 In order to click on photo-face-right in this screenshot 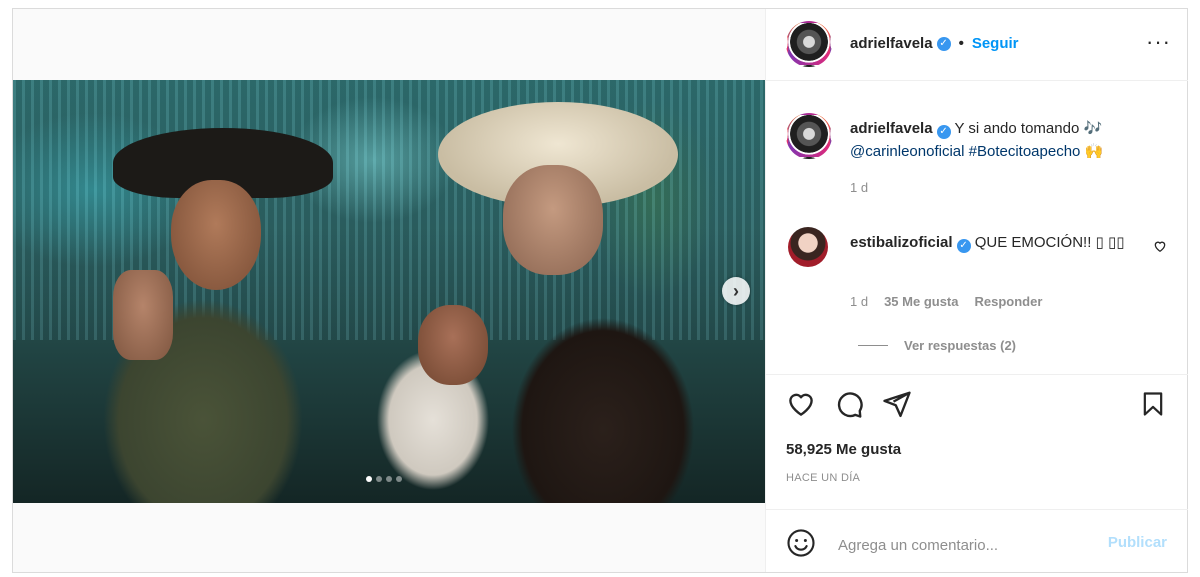, I will do `click(553, 220)`.